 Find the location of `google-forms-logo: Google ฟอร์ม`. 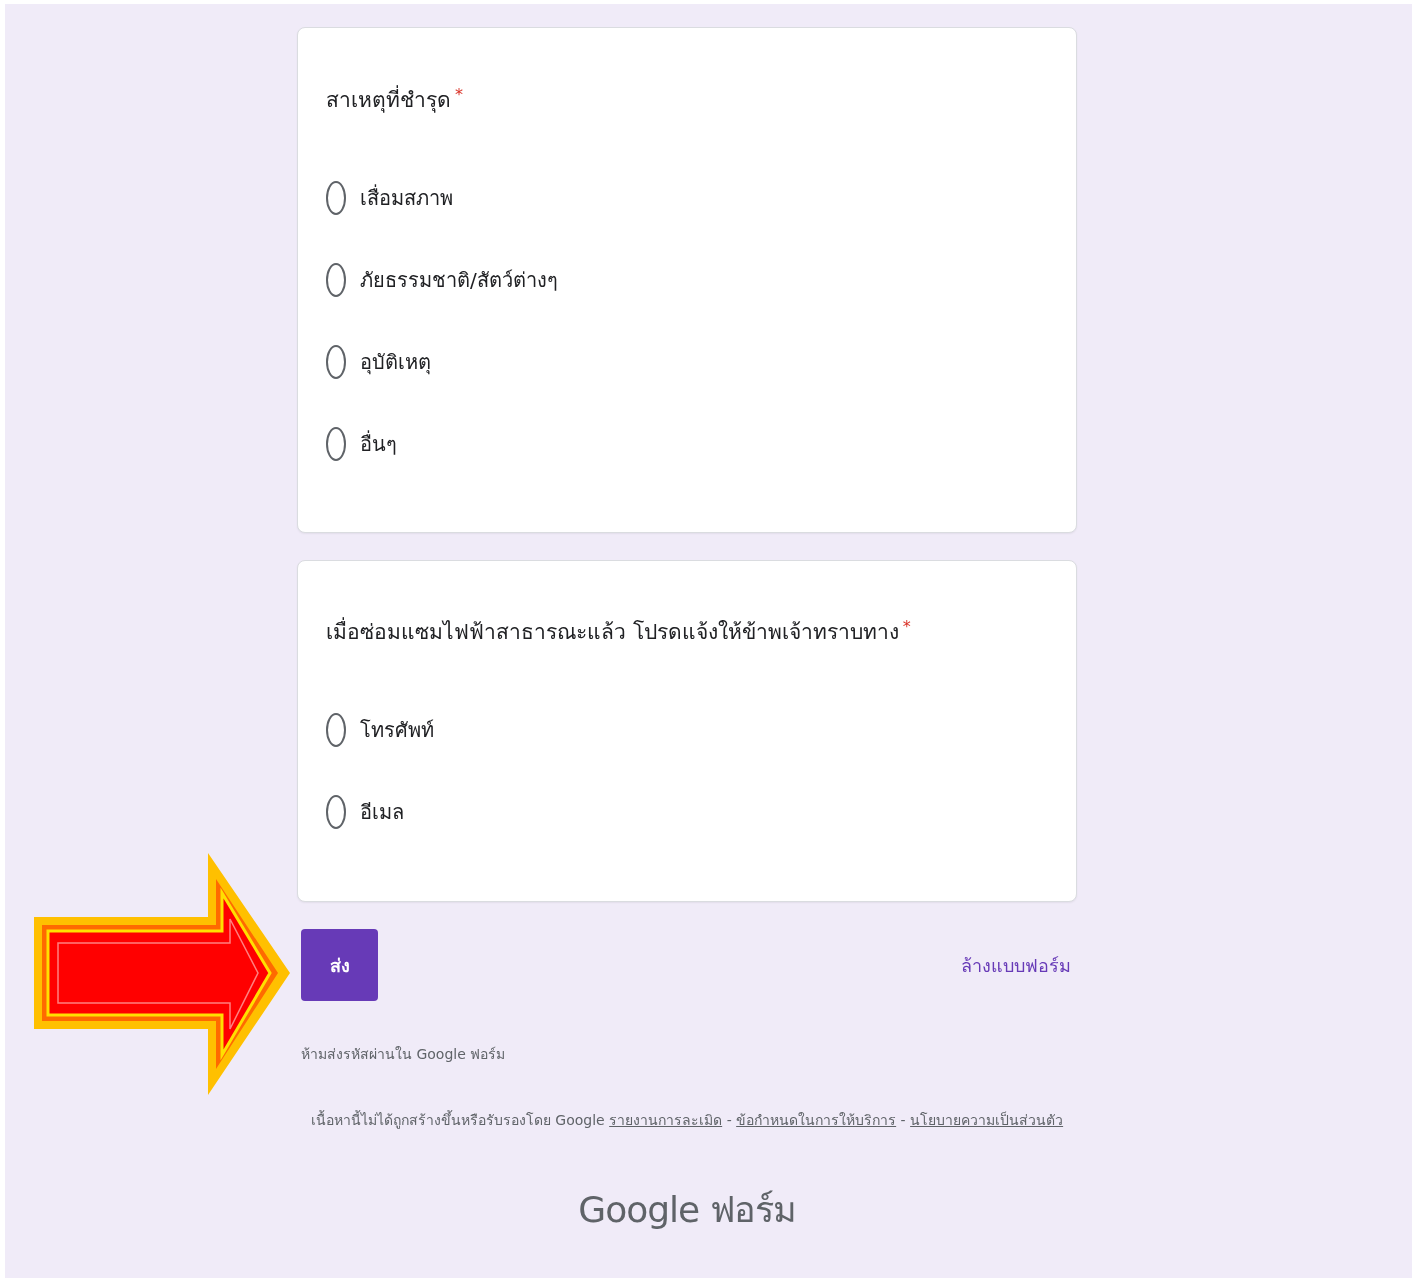

google-forms-logo: Google ฟอร์ม is located at coordinates (687, 1210).